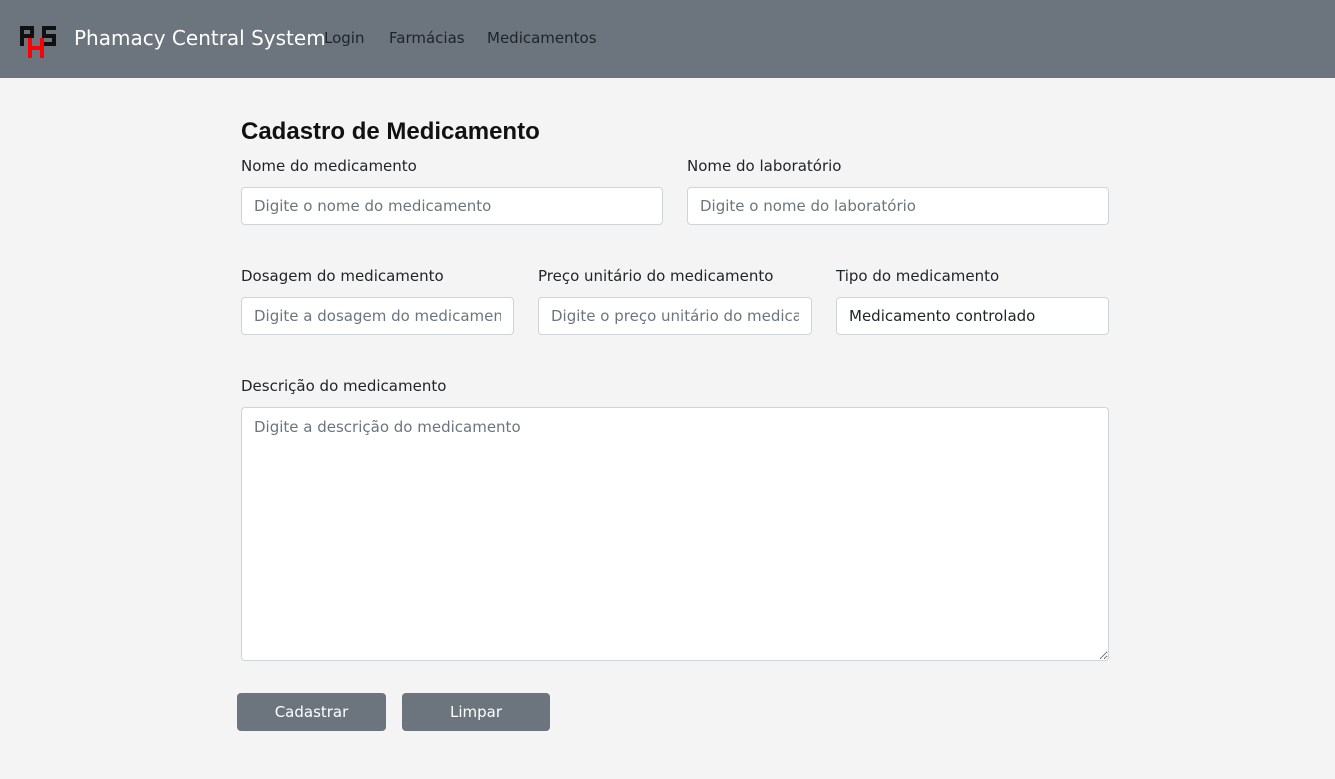 This screenshot has width=1335, height=779. Describe the element at coordinates (452, 206) in the screenshot. I see `nome-input` at that location.